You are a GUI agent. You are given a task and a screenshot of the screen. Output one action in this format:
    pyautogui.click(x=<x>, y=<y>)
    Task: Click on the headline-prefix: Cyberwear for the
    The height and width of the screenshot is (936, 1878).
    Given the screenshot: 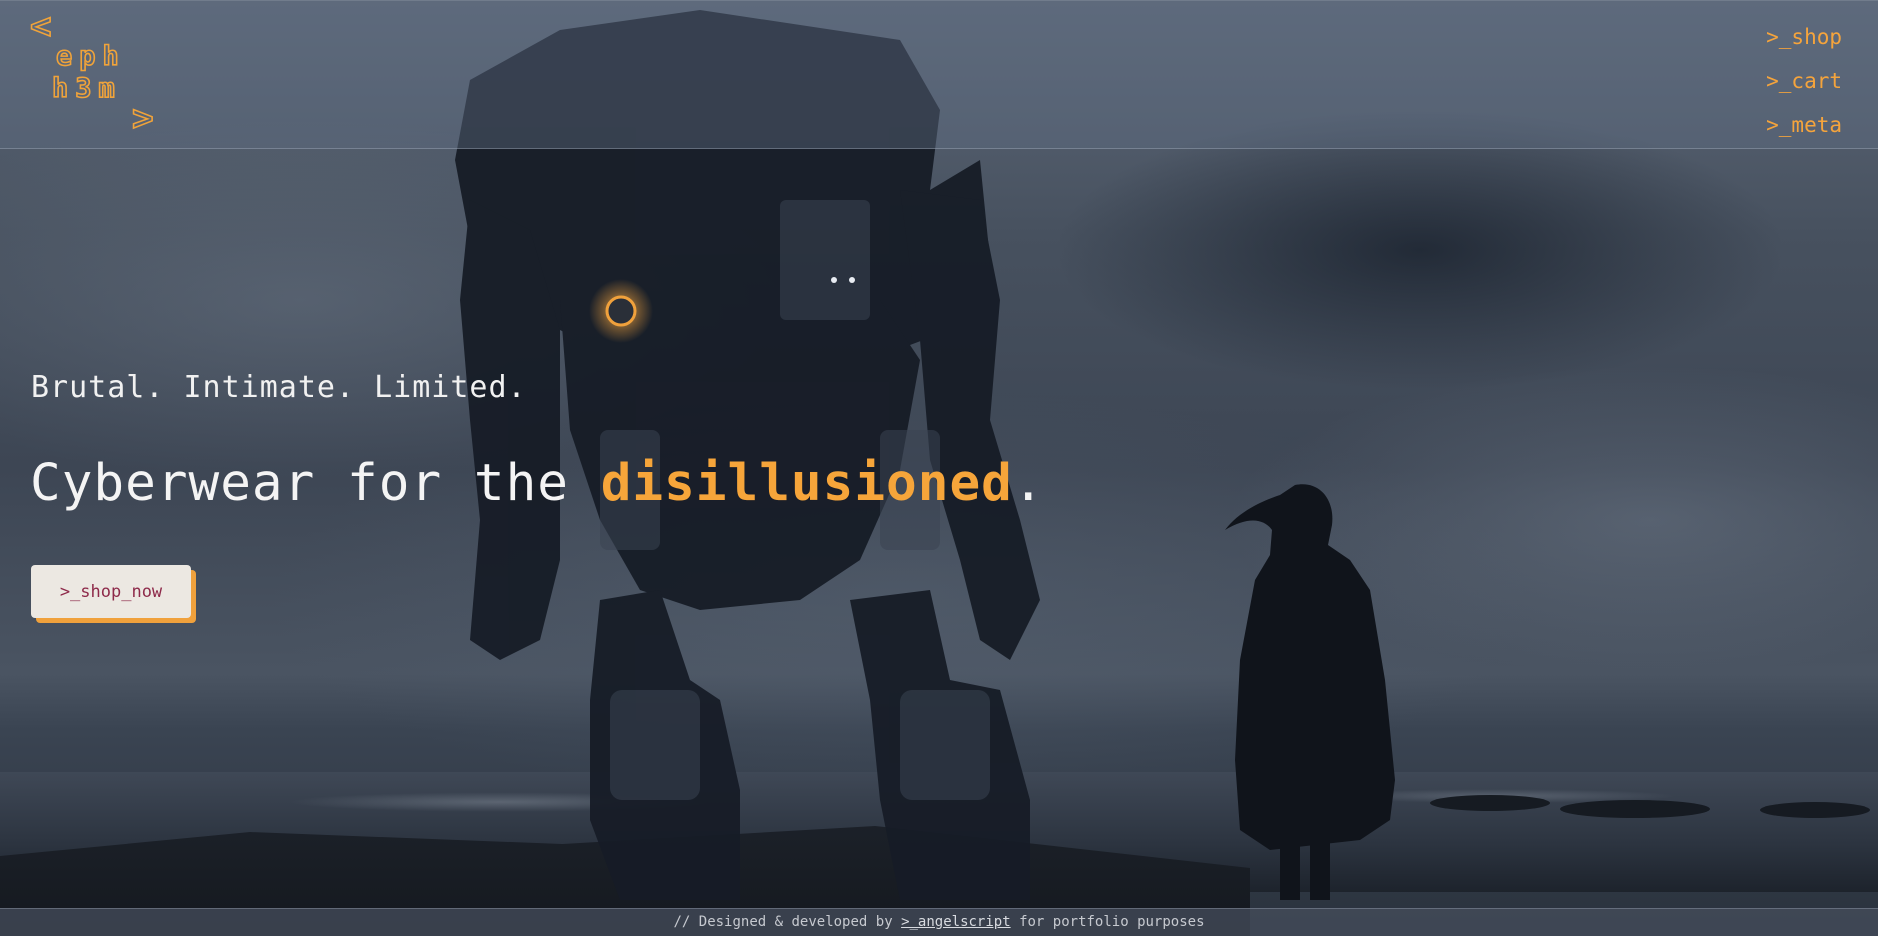 What is the action you would take?
    pyautogui.click(x=315, y=483)
    